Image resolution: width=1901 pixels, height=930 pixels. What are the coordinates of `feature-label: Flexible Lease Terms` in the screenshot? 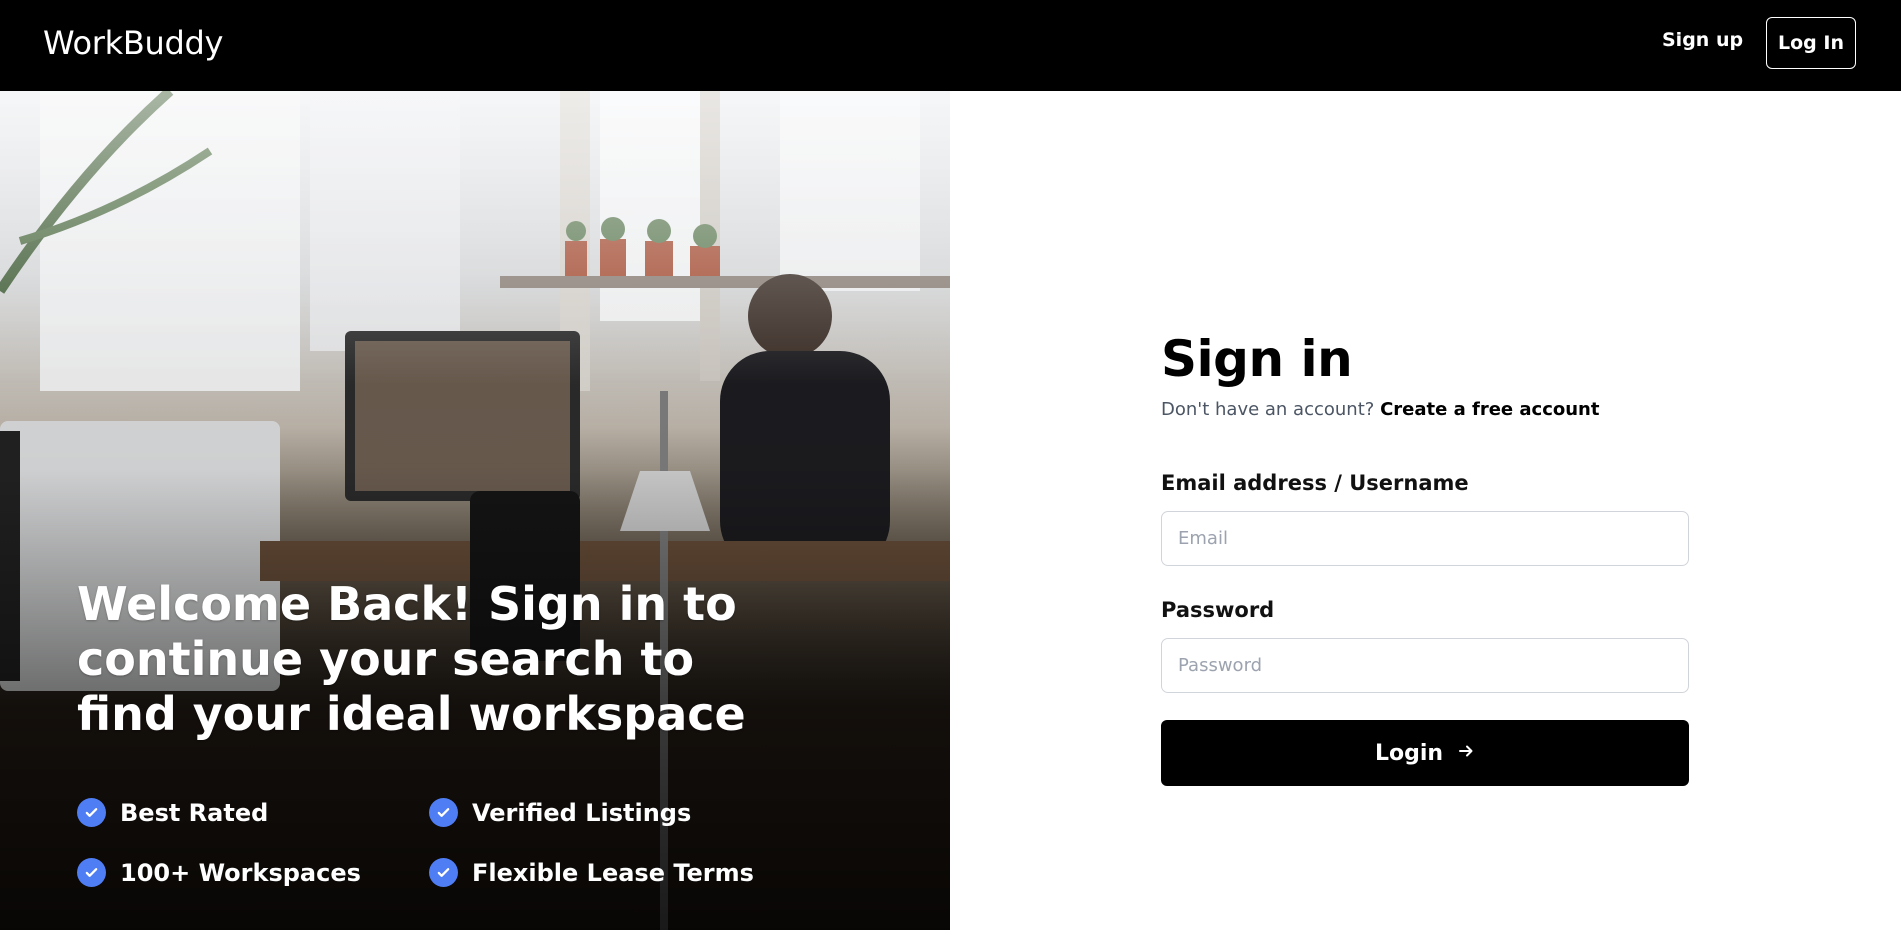 It's located at (613, 872).